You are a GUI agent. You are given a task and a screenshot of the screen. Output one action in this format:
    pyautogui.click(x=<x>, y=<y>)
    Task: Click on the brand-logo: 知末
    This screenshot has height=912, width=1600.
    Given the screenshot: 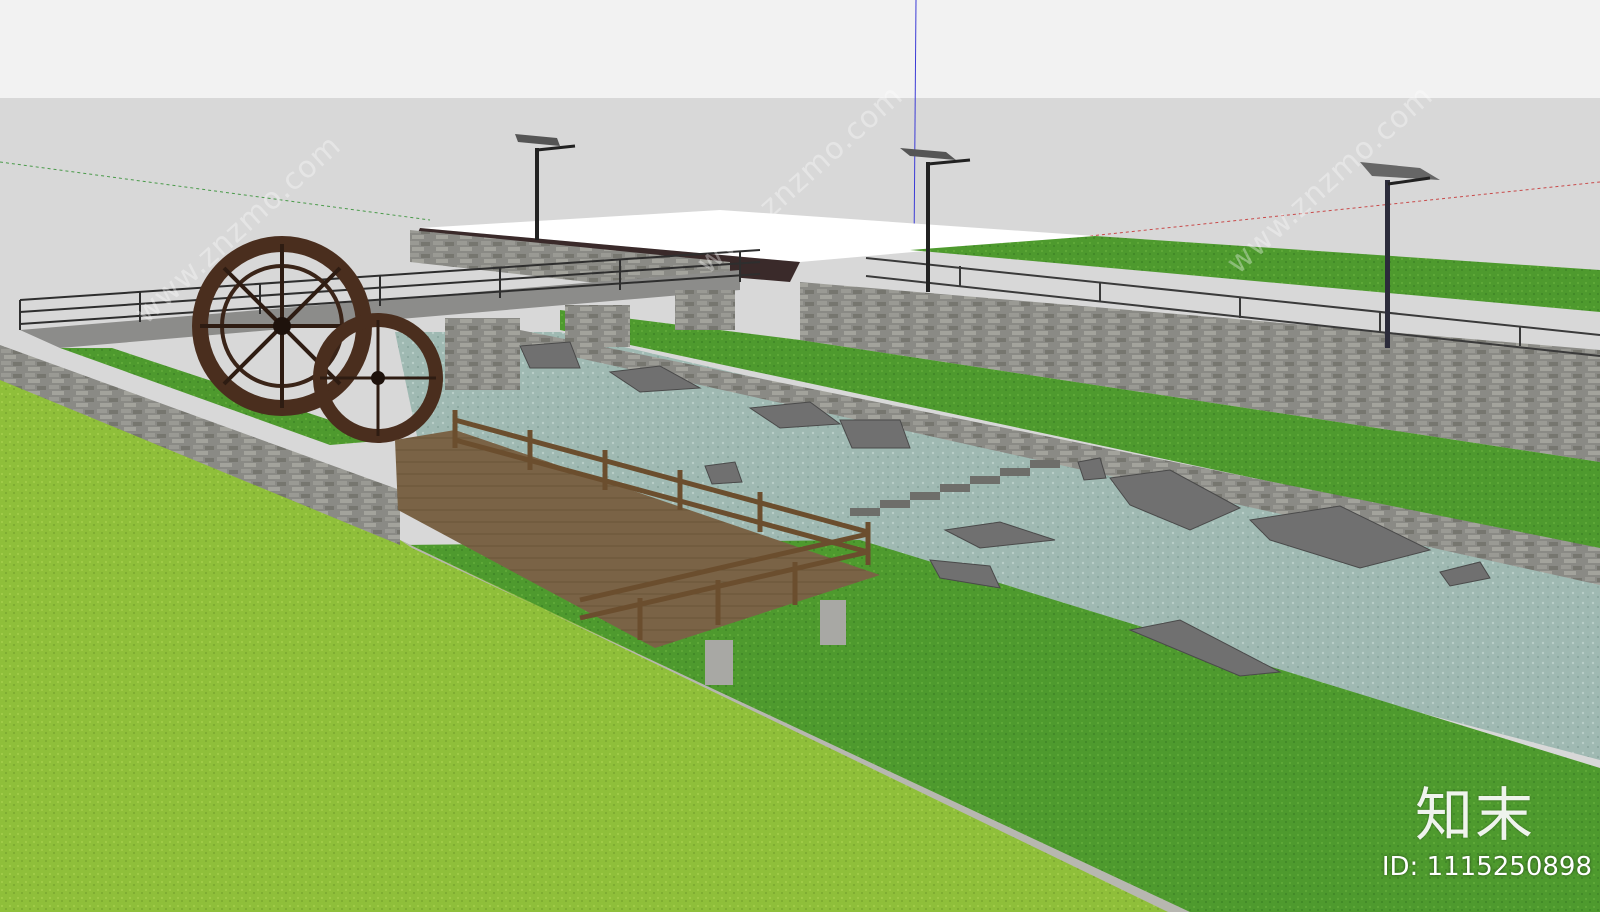 What is the action you would take?
    pyautogui.click(x=1474, y=815)
    